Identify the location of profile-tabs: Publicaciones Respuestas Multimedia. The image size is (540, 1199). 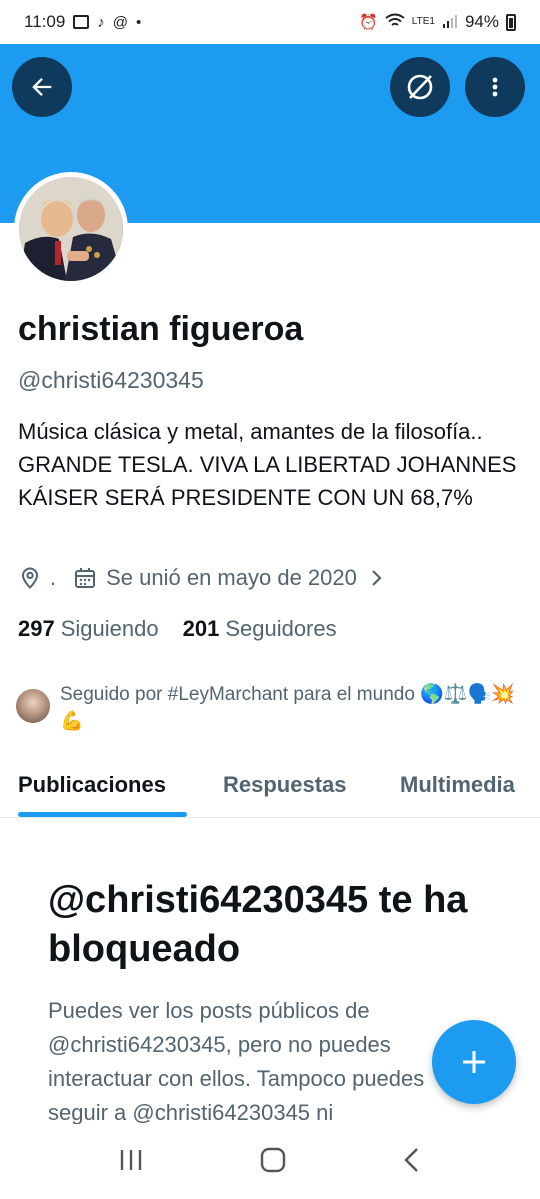
(270, 789).